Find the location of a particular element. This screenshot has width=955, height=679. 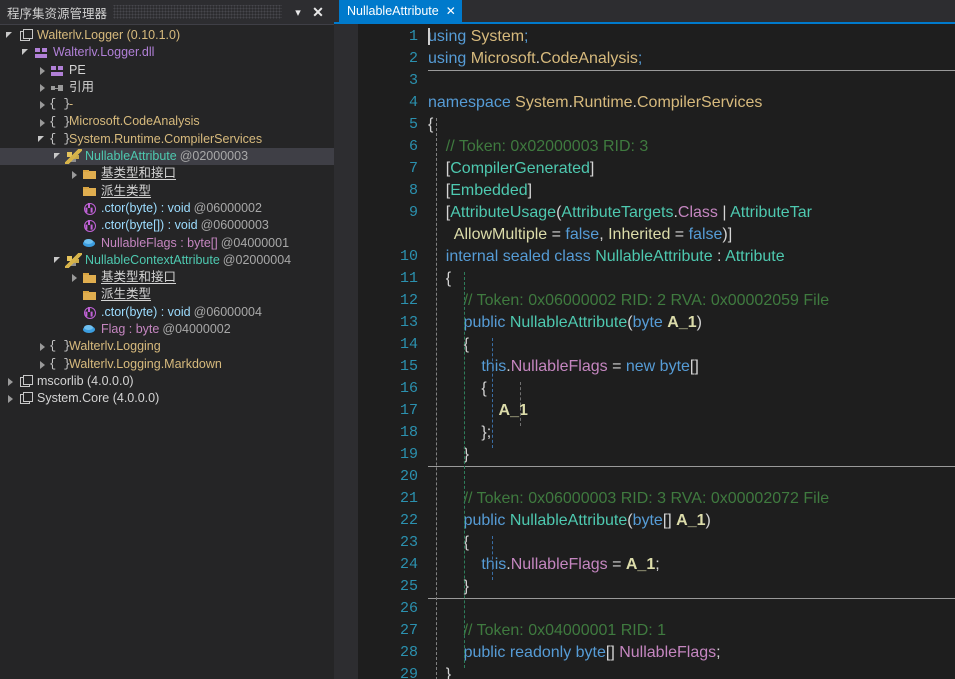

tree-item: System.Runtime.CompilerServices is located at coordinates (167, 139).